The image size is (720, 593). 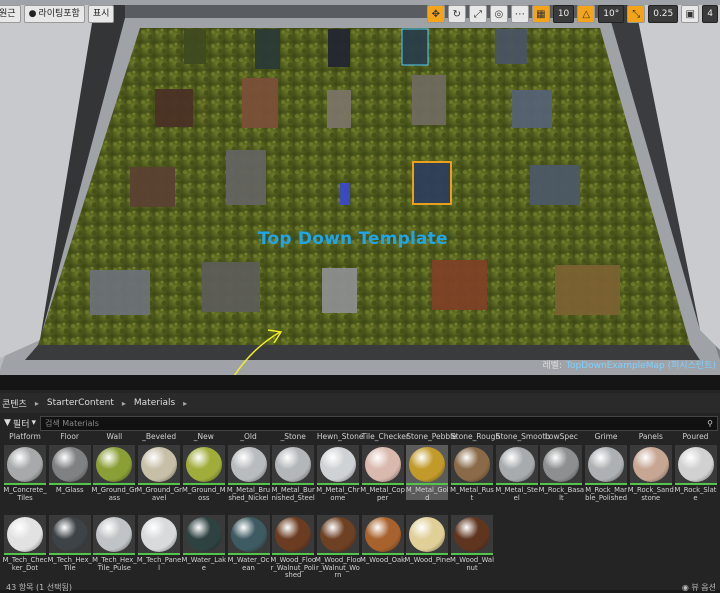 I want to click on material-name: M_Rock_Slate, so click(x=695, y=494).